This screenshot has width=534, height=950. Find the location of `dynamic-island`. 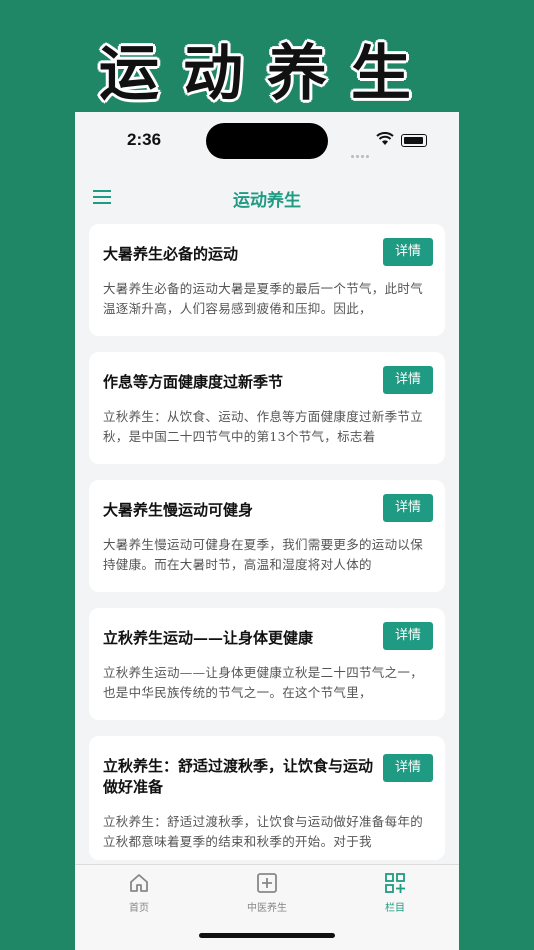

dynamic-island is located at coordinates (267, 141).